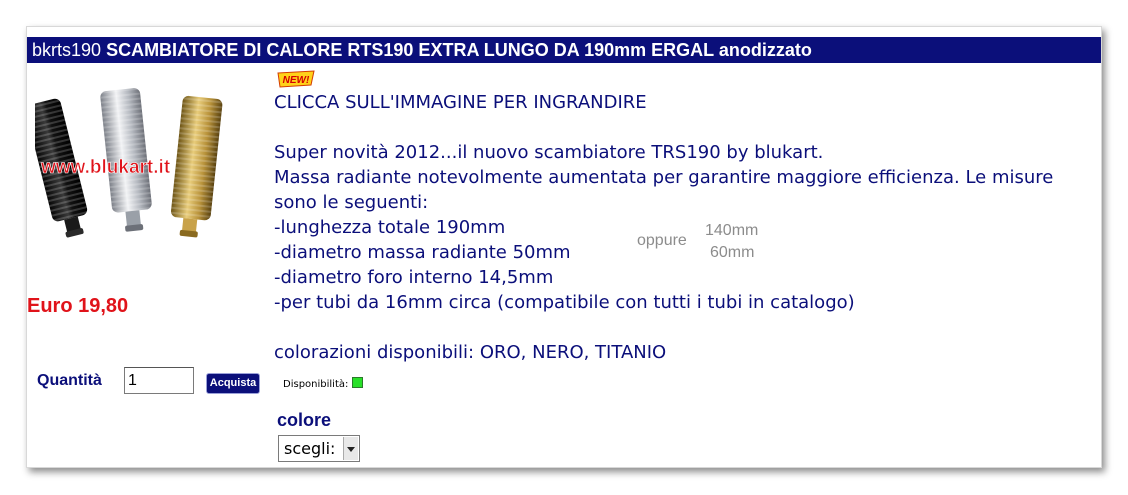  I want to click on availability-indicator-icon, so click(358, 382).